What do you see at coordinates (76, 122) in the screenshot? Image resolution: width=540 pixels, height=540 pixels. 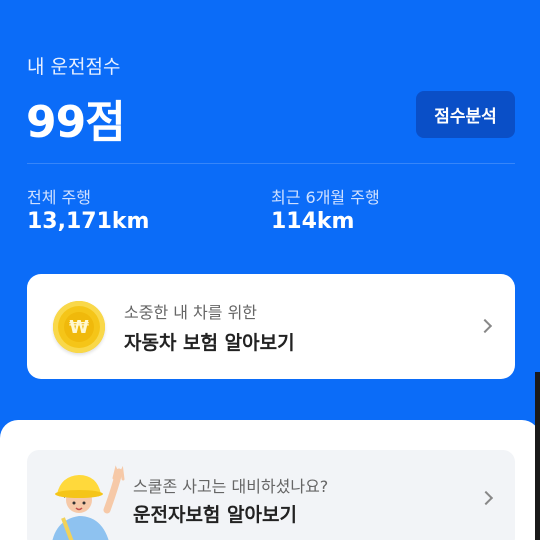 I see `score-value: 99점` at bounding box center [76, 122].